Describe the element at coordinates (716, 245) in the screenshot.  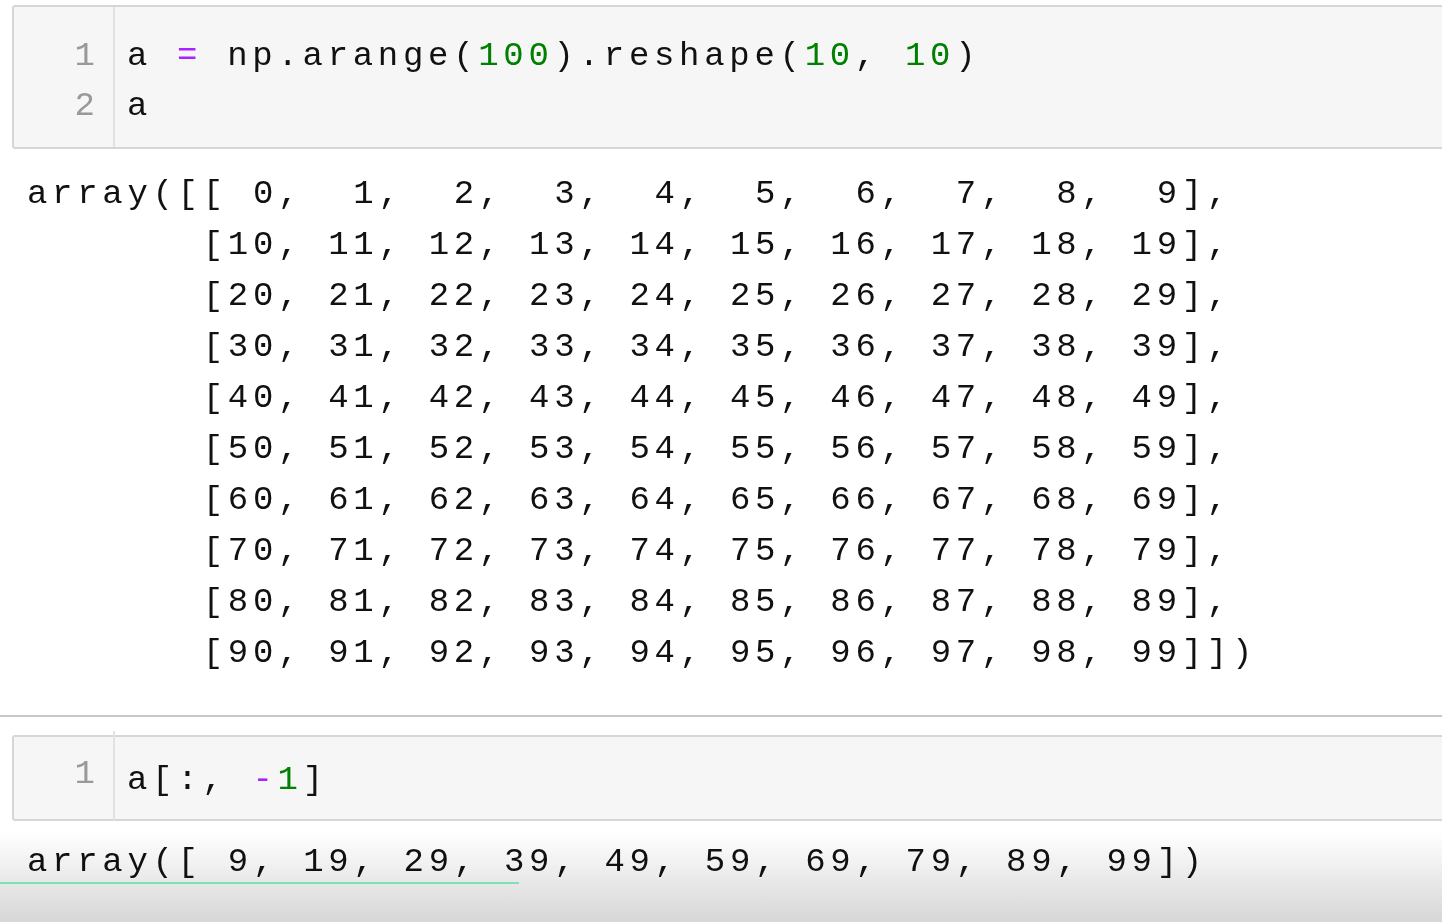
I see `output-line: [10, 11, 12, 13, 14, 15, 16, 17, 18, 19],` at that location.